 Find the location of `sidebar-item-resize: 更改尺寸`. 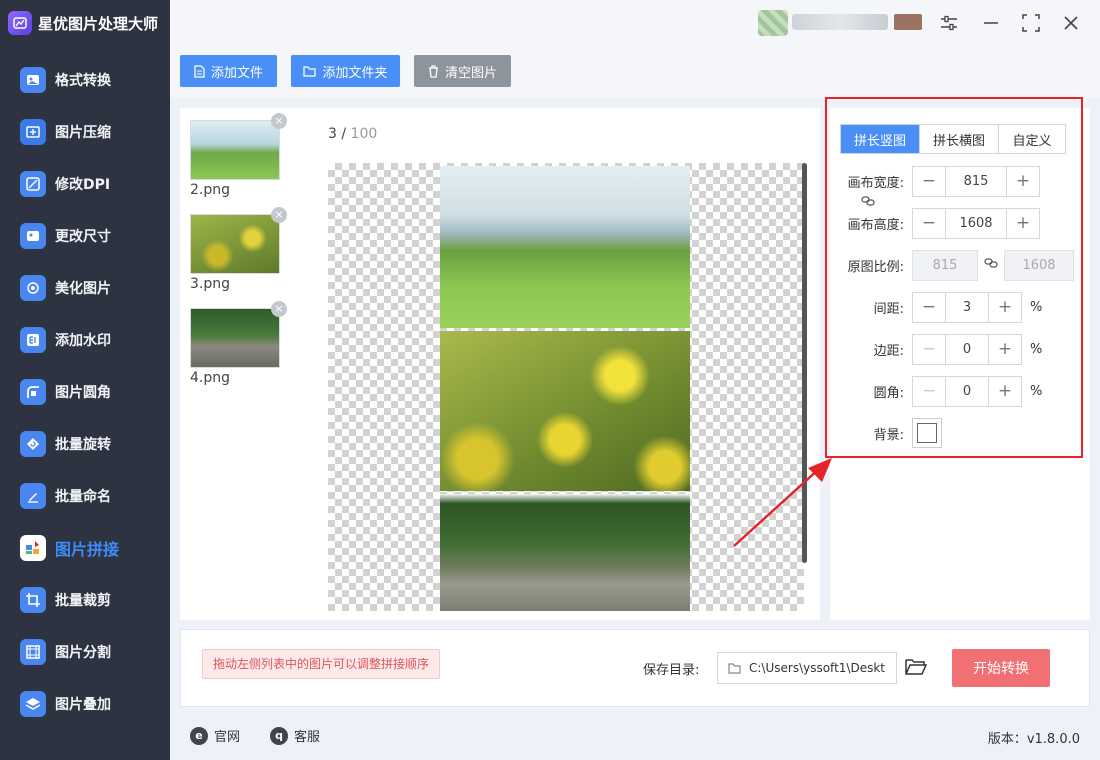

sidebar-item-resize: 更改尺寸 is located at coordinates (85, 236).